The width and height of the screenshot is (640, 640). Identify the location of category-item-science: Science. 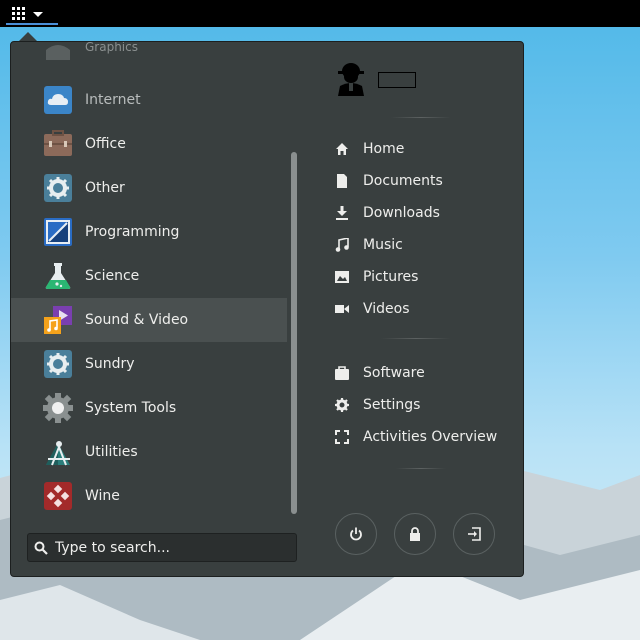
(149, 276).